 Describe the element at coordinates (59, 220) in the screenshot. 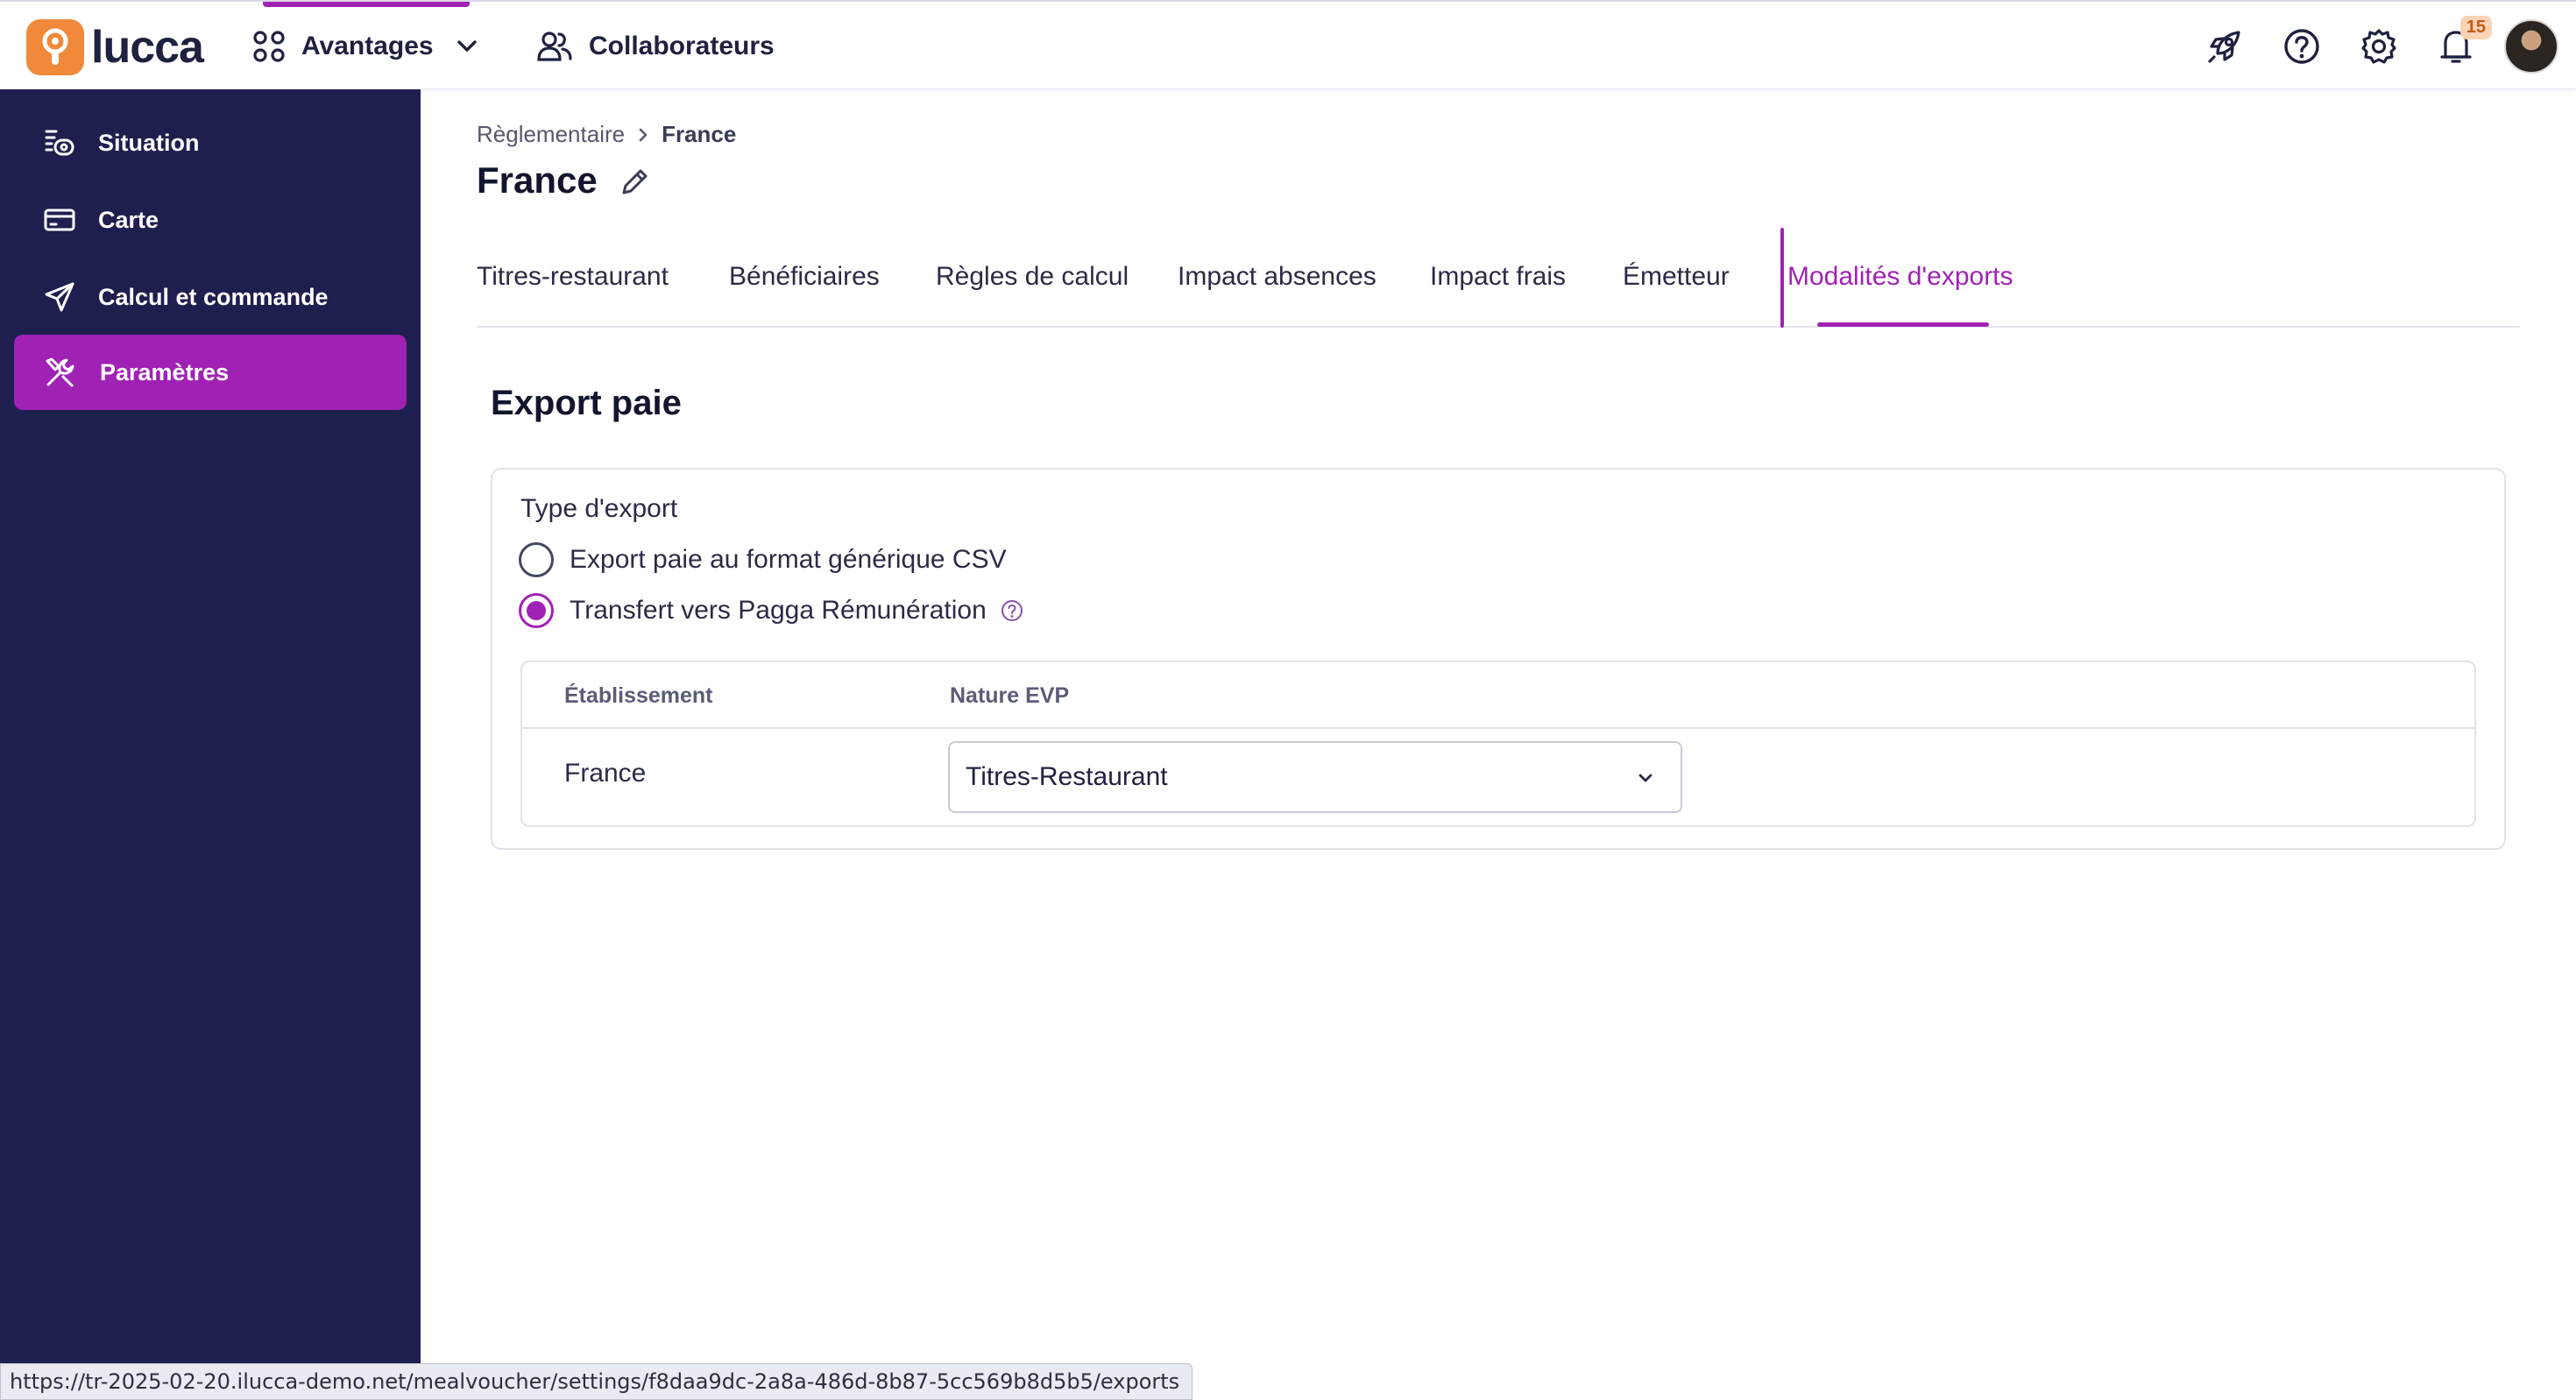

I see `card-icon` at that location.